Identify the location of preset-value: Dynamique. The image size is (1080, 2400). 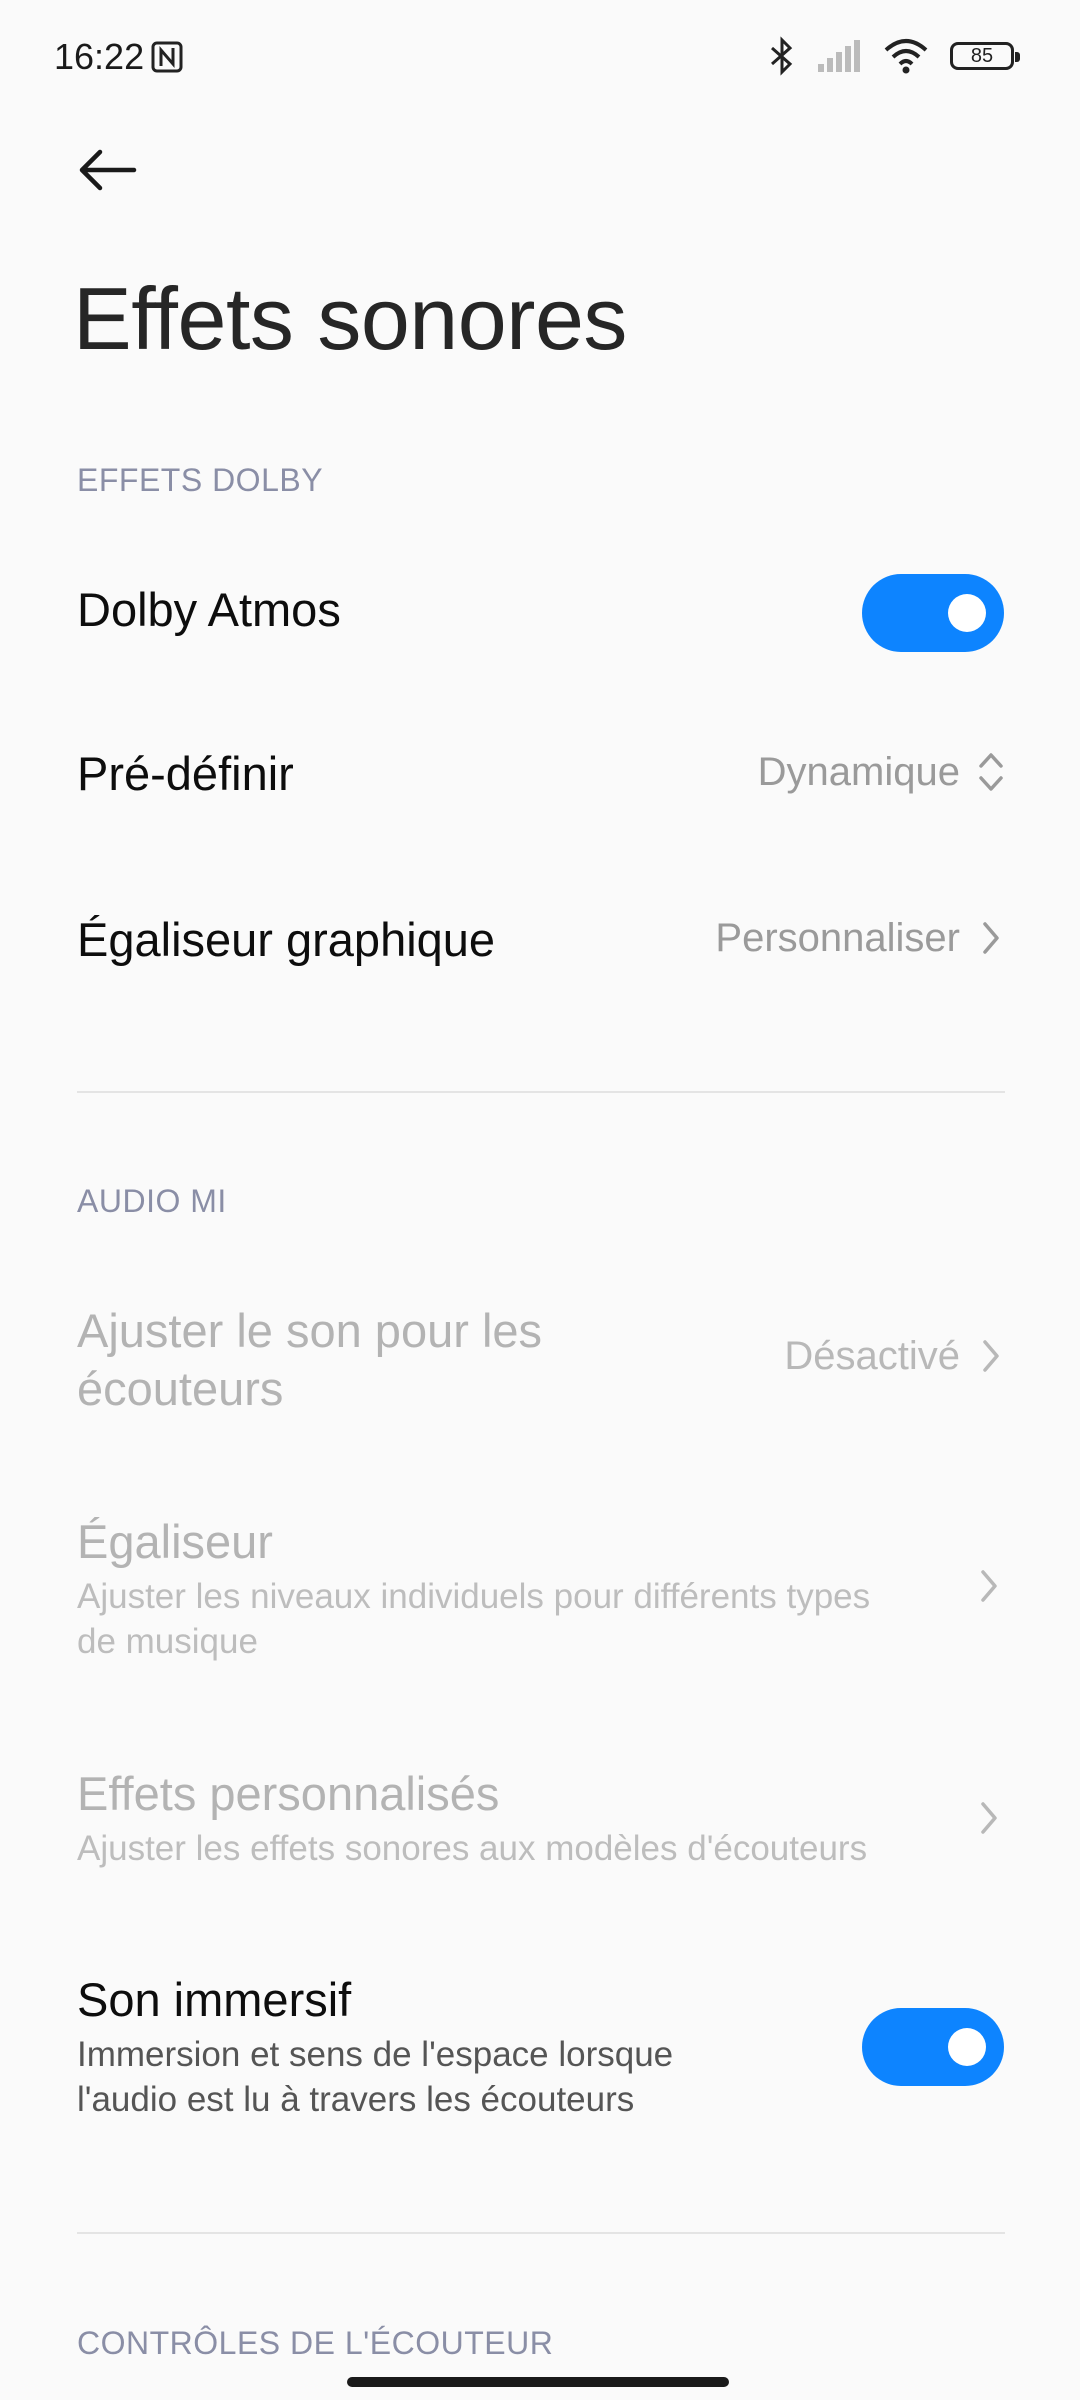
(882, 772).